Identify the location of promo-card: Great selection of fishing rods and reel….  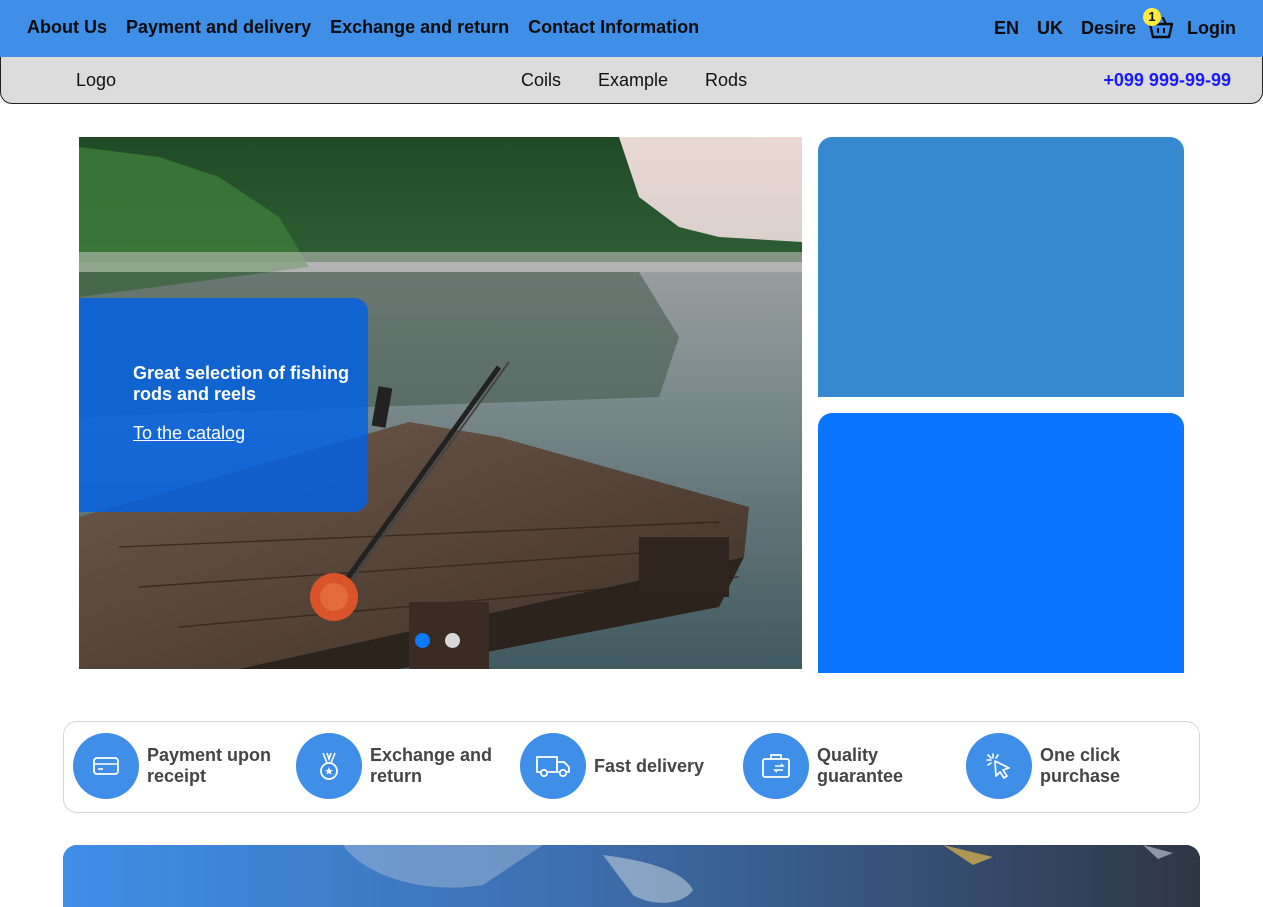
(223, 405).